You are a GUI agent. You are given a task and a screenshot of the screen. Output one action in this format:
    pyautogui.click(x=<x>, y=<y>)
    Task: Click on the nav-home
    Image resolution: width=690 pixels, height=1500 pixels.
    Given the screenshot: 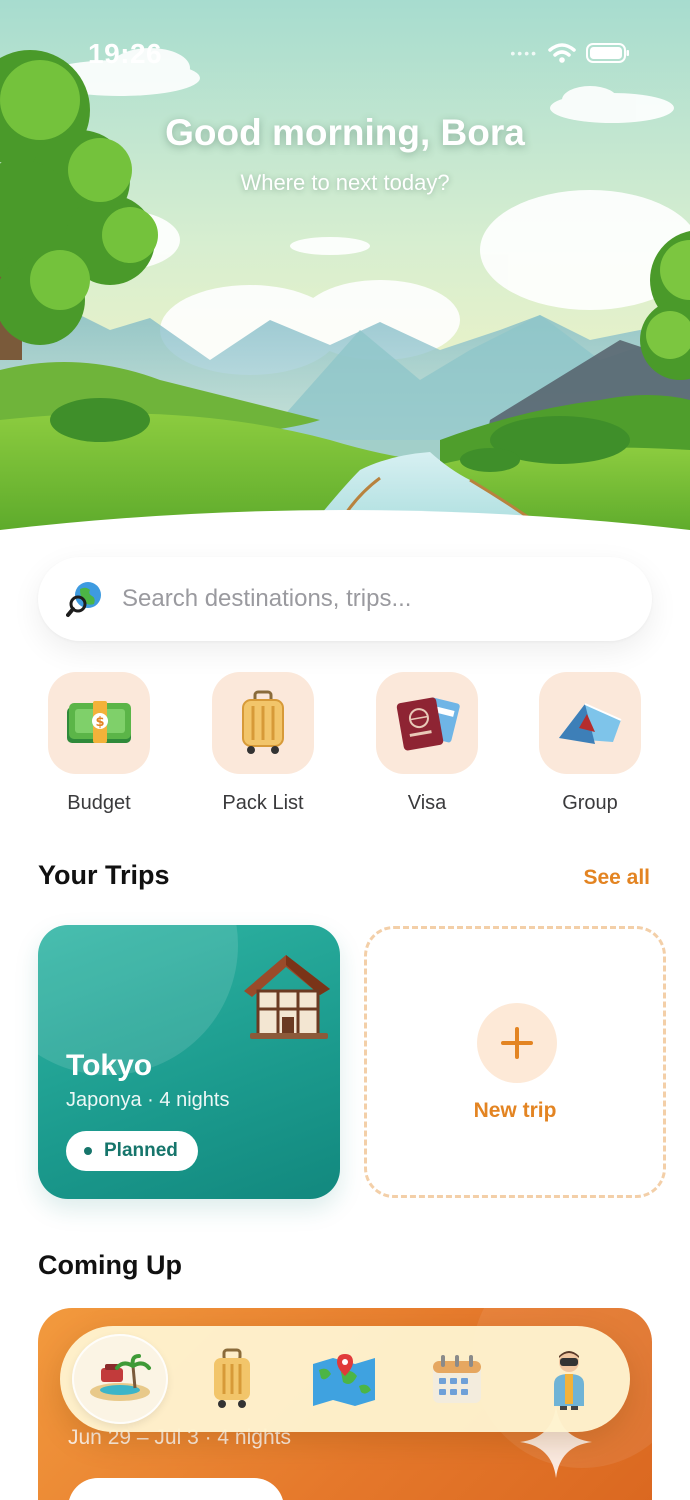 What is the action you would take?
    pyautogui.click(x=120, y=1379)
    